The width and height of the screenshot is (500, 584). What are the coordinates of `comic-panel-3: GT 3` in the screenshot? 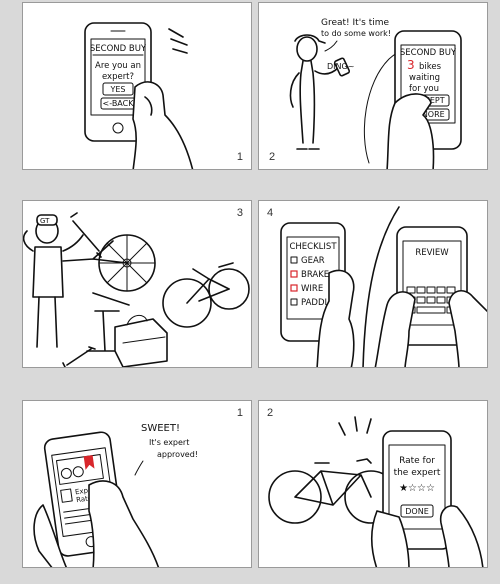 It's located at (137, 284).